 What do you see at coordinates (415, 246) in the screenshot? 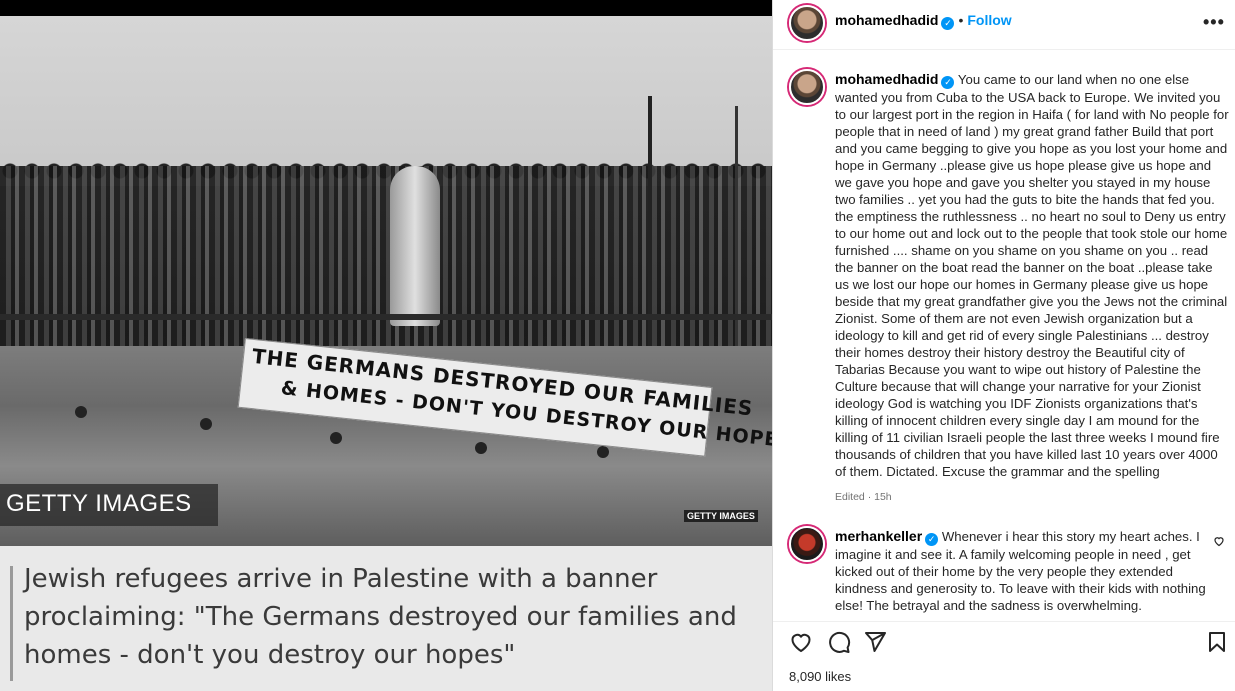
I see `photo-ship-funnel` at bounding box center [415, 246].